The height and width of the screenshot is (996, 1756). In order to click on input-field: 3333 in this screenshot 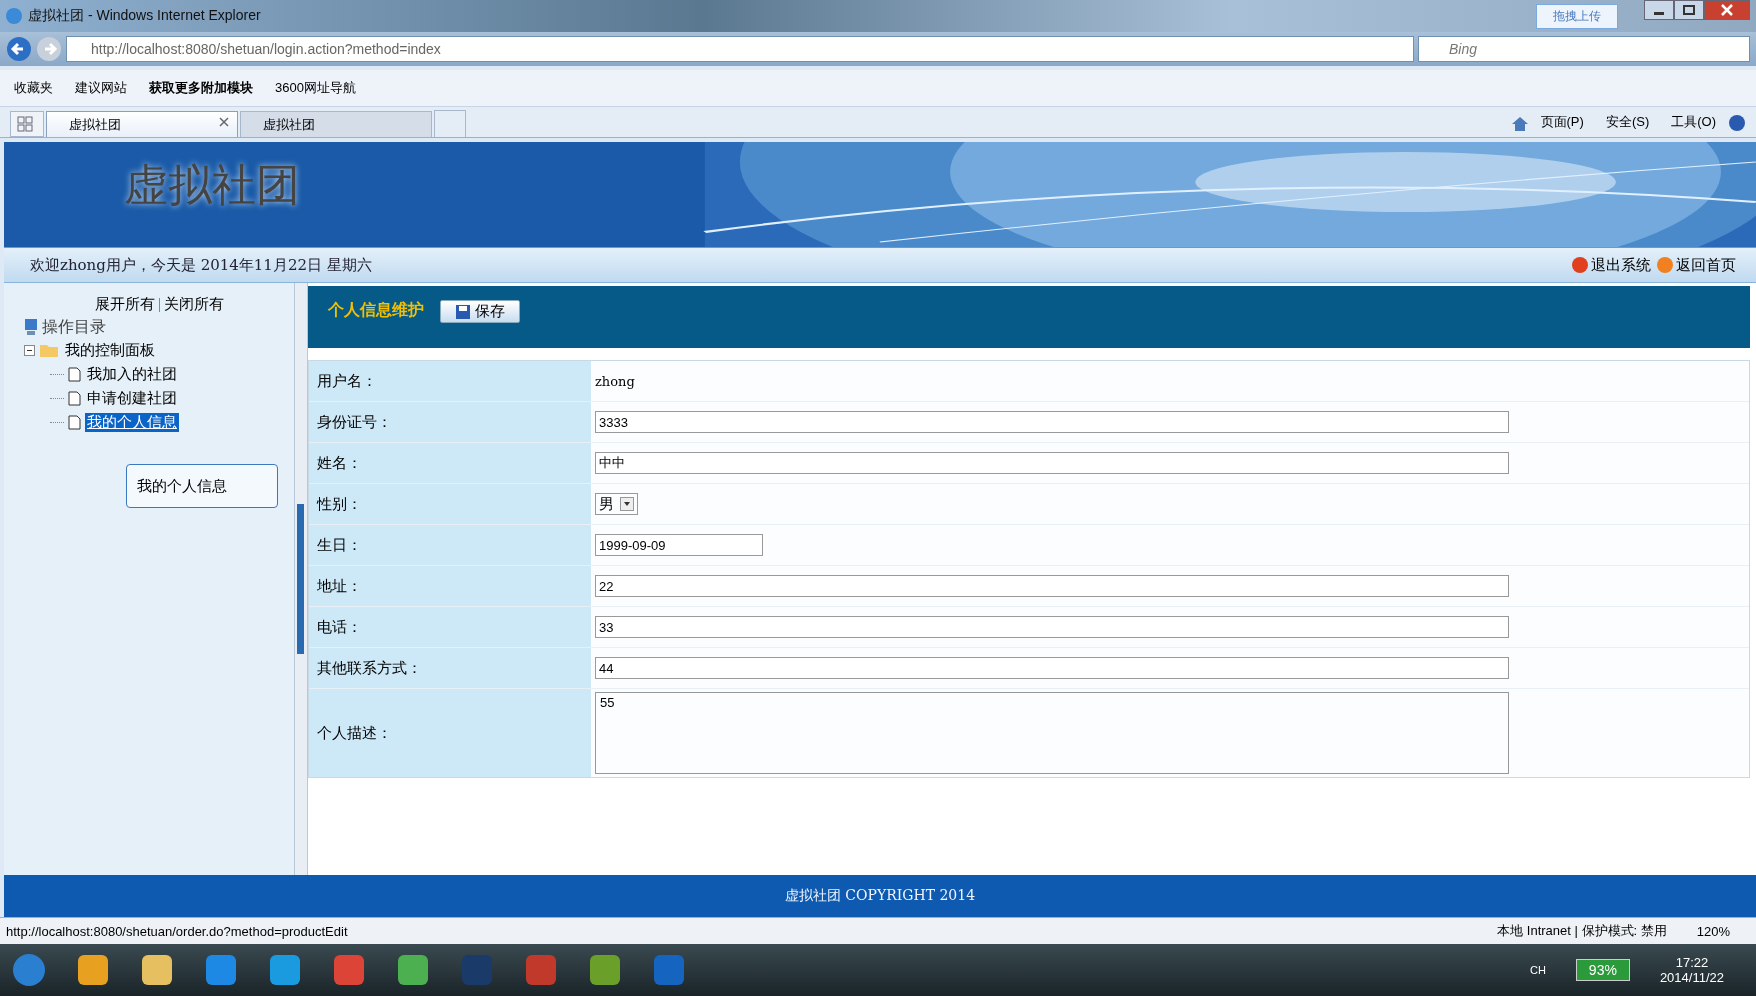, I will do `click(1052, 422)`.